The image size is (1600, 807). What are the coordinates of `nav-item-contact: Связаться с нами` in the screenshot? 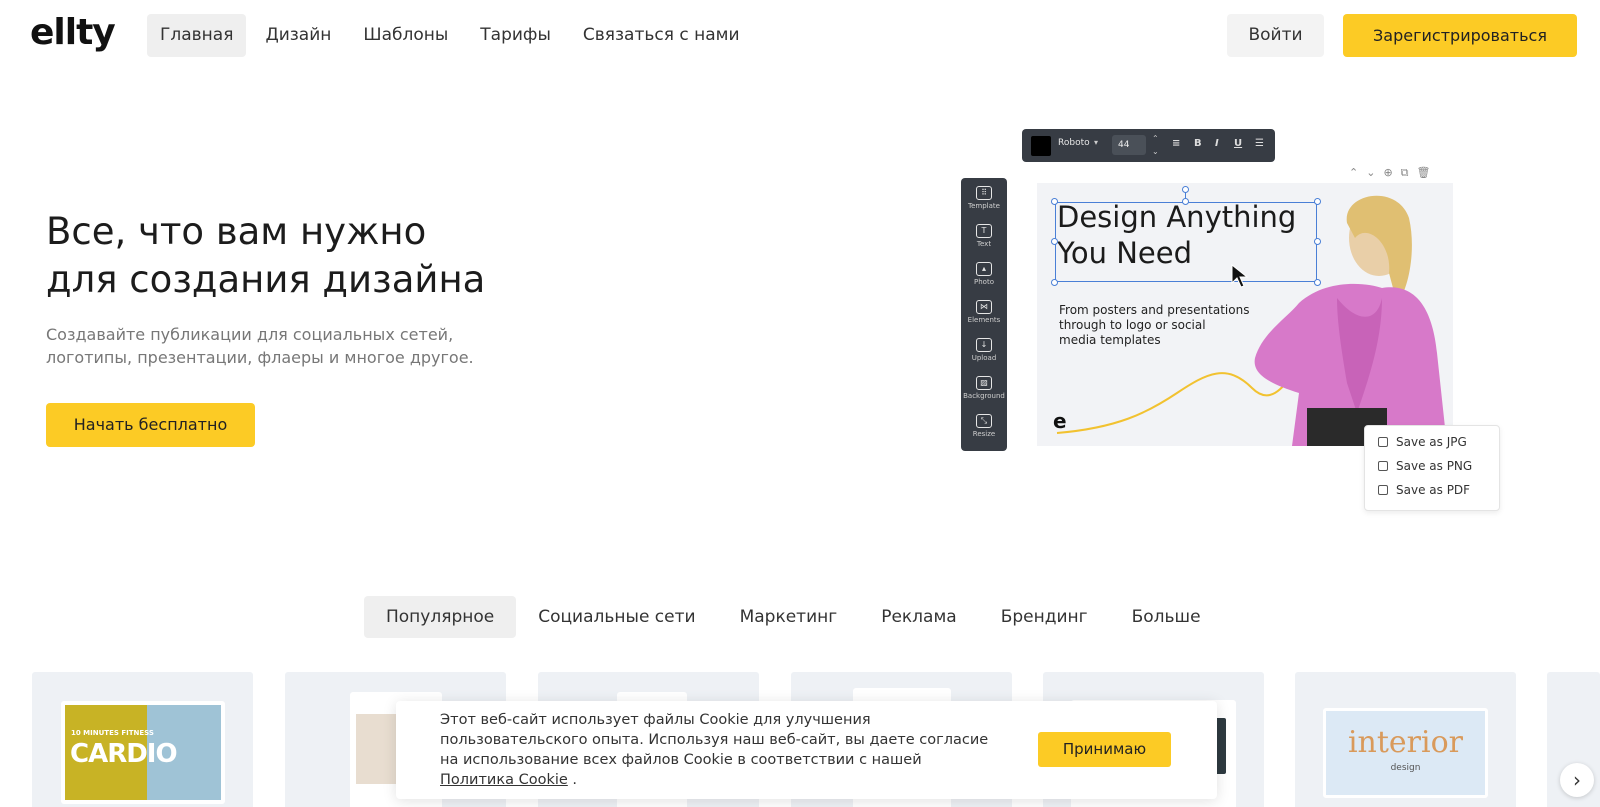 It's located at (661, 35).